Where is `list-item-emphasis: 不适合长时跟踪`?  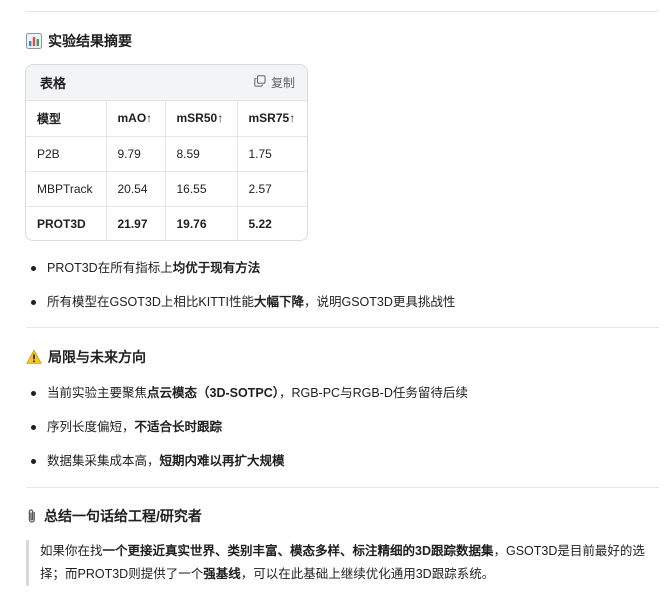 list-item-emphasis: 不适合长时跟踪 is located at coordinates (178, 427).